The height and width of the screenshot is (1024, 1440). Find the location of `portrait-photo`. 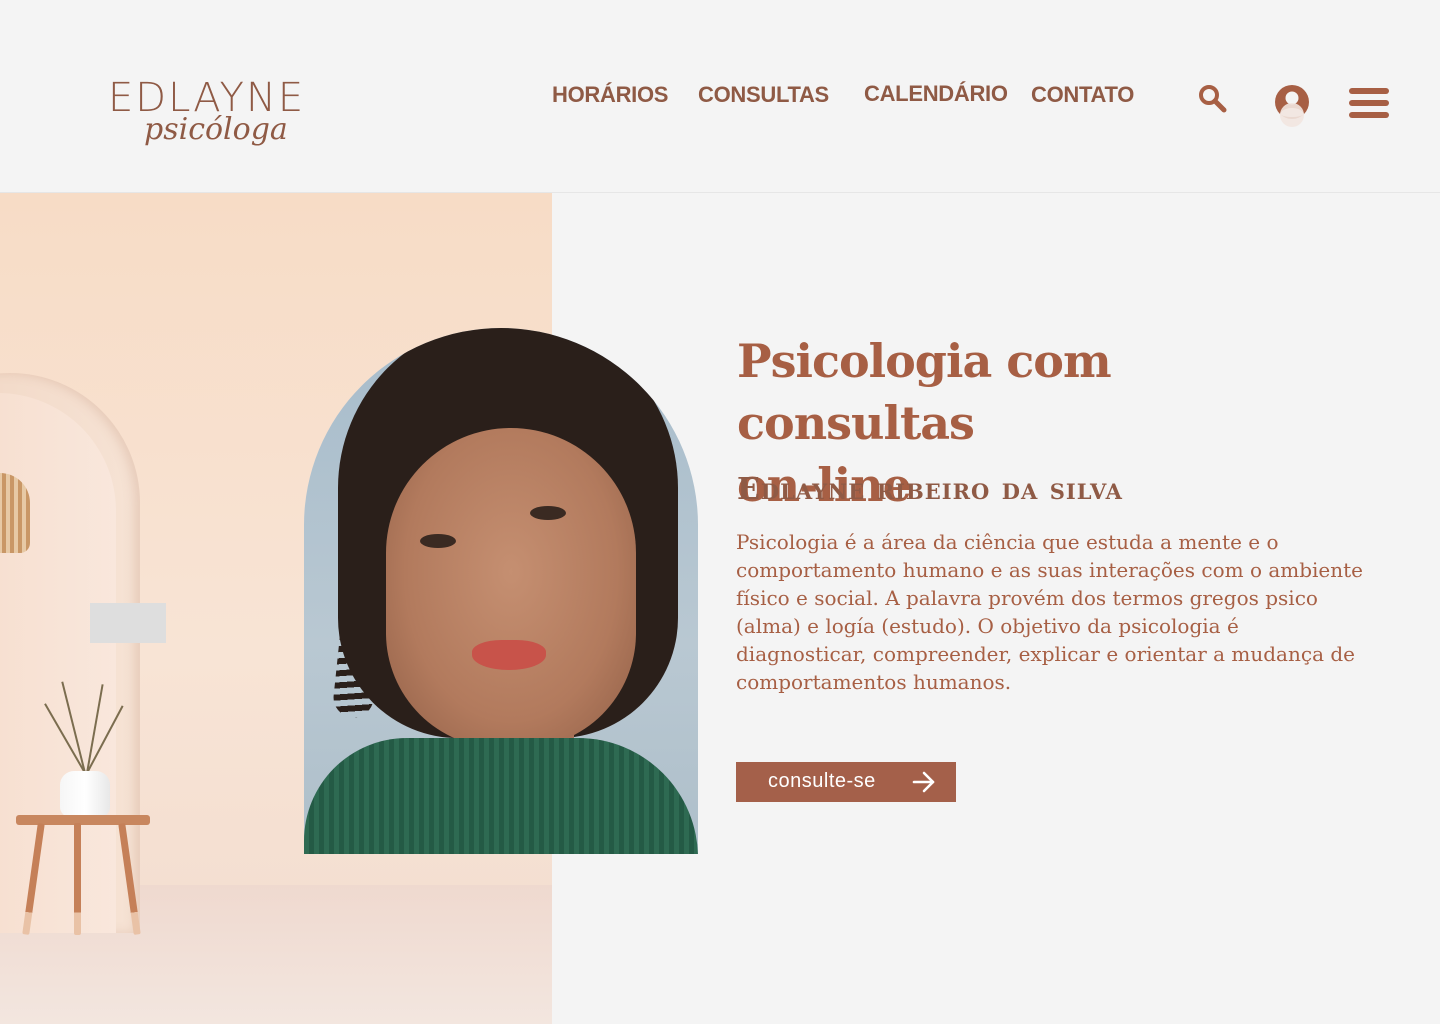

portrait-photo is located at coordinates (501, 591).